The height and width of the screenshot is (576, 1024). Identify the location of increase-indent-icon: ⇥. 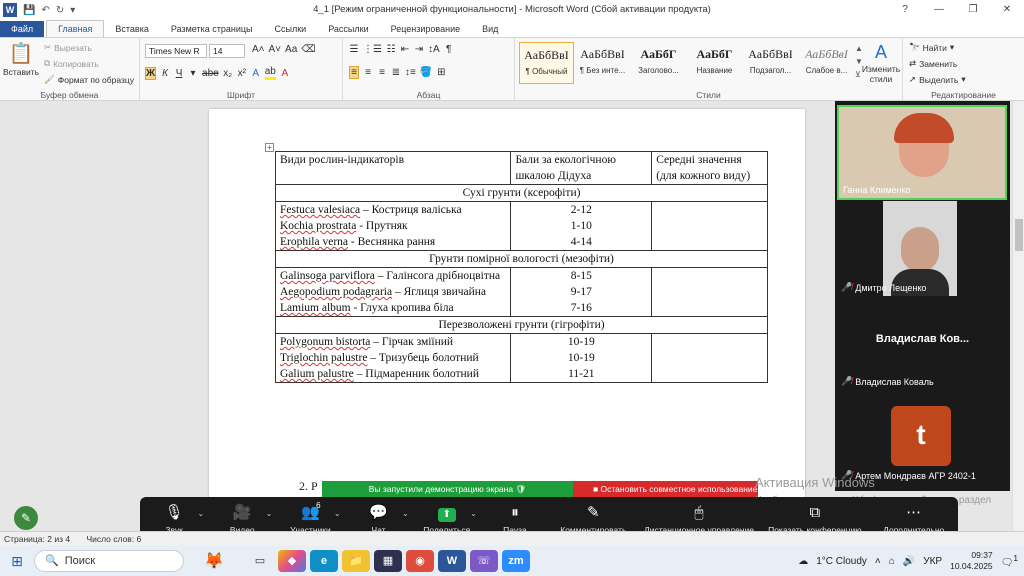
(419, 49).